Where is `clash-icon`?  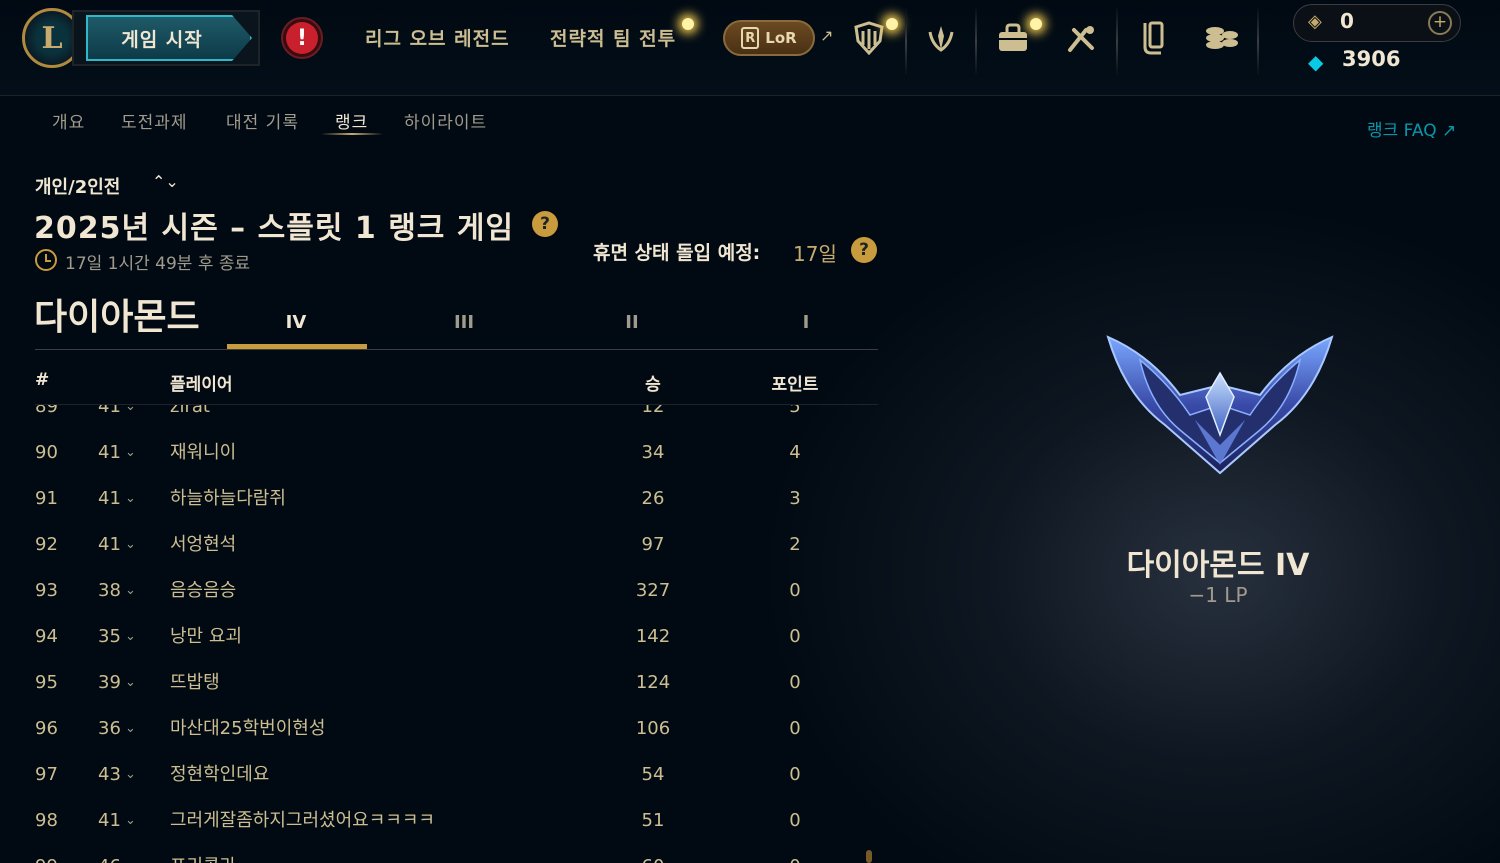 clash-icon is located at coordinates (869, 38).